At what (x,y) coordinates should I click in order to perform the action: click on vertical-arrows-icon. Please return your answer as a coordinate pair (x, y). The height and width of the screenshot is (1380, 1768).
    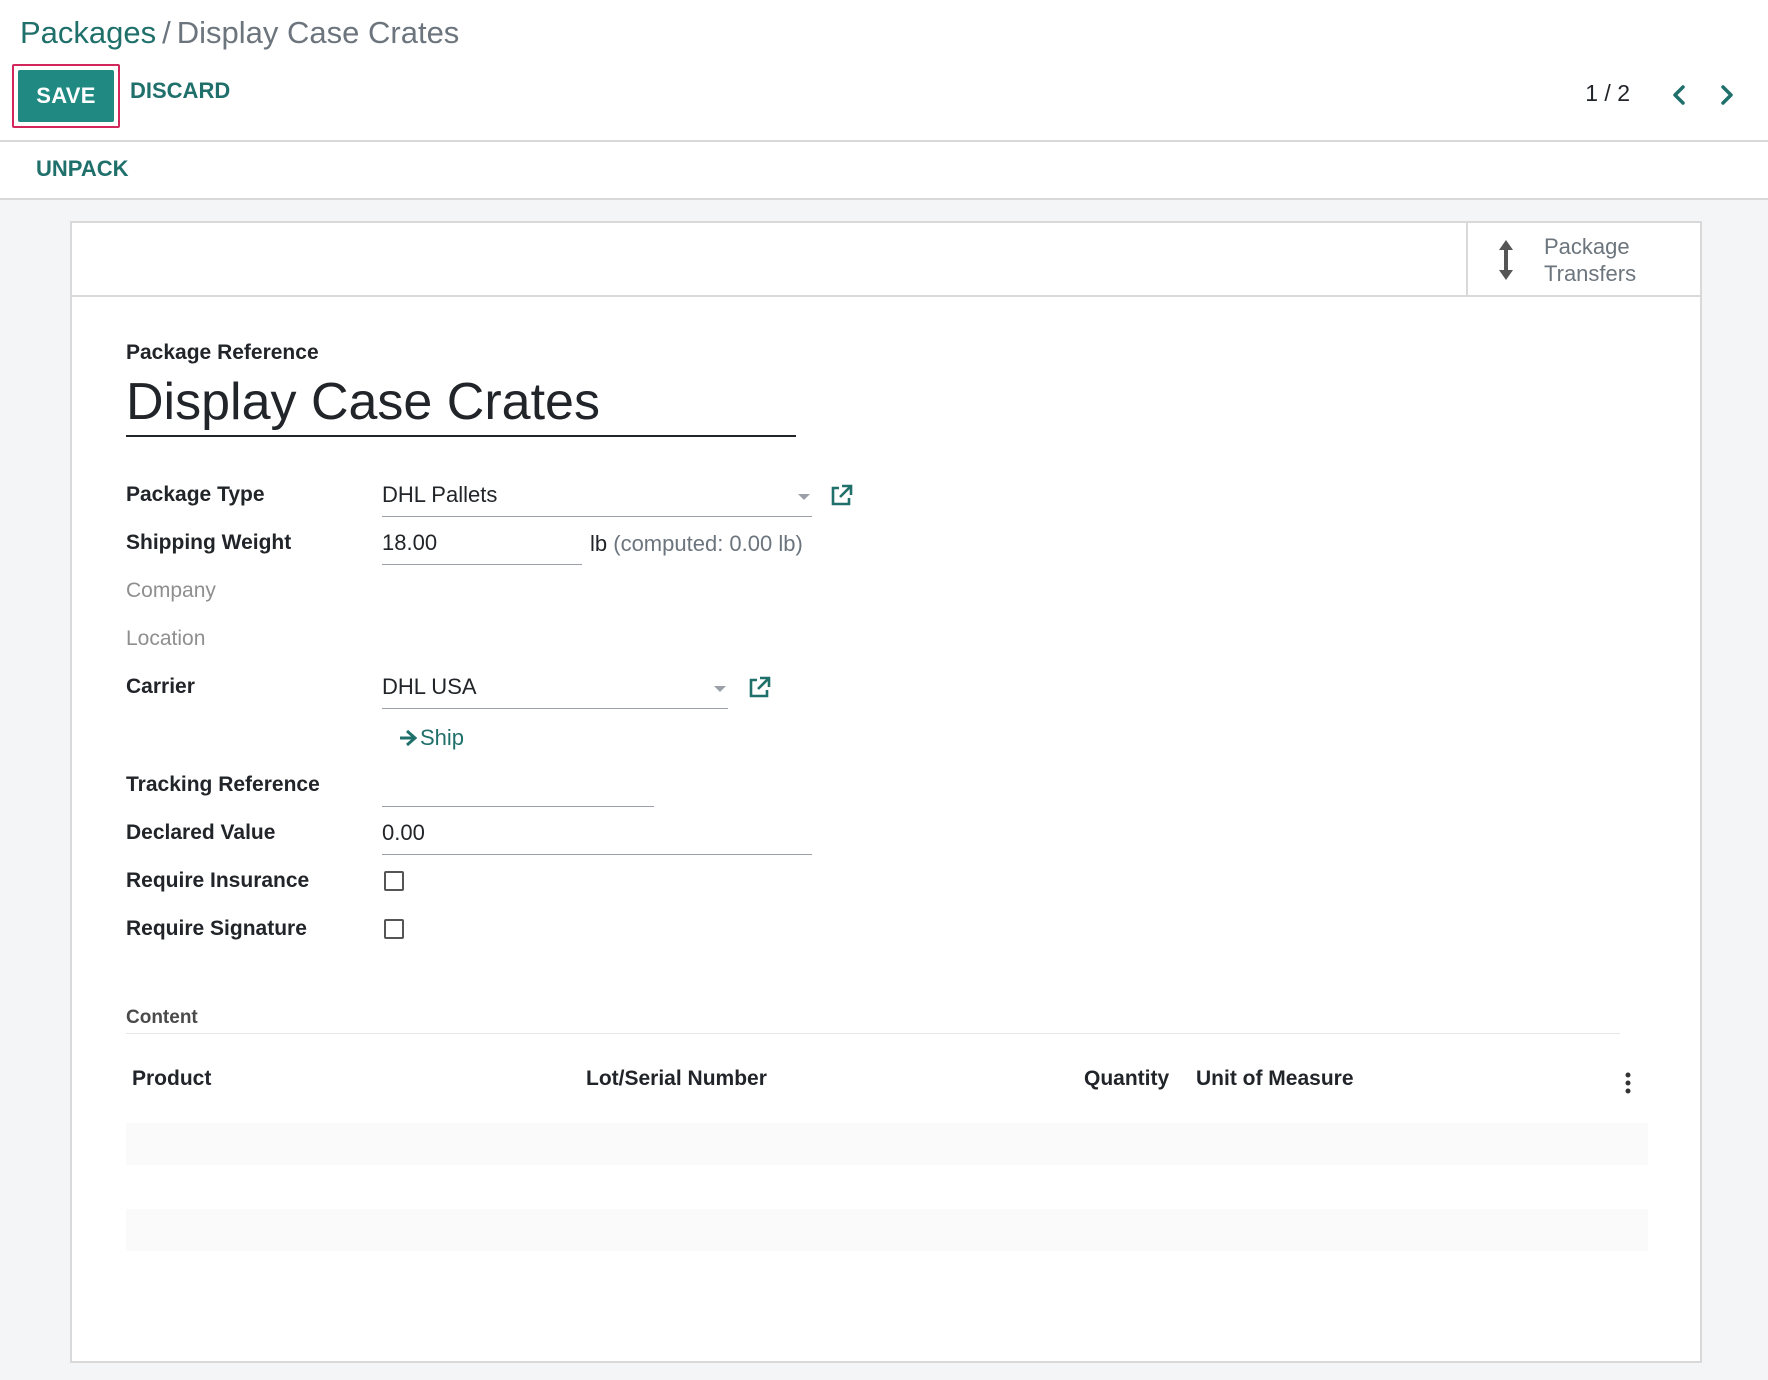
    Looking at the image, I should click on (1506, 260).